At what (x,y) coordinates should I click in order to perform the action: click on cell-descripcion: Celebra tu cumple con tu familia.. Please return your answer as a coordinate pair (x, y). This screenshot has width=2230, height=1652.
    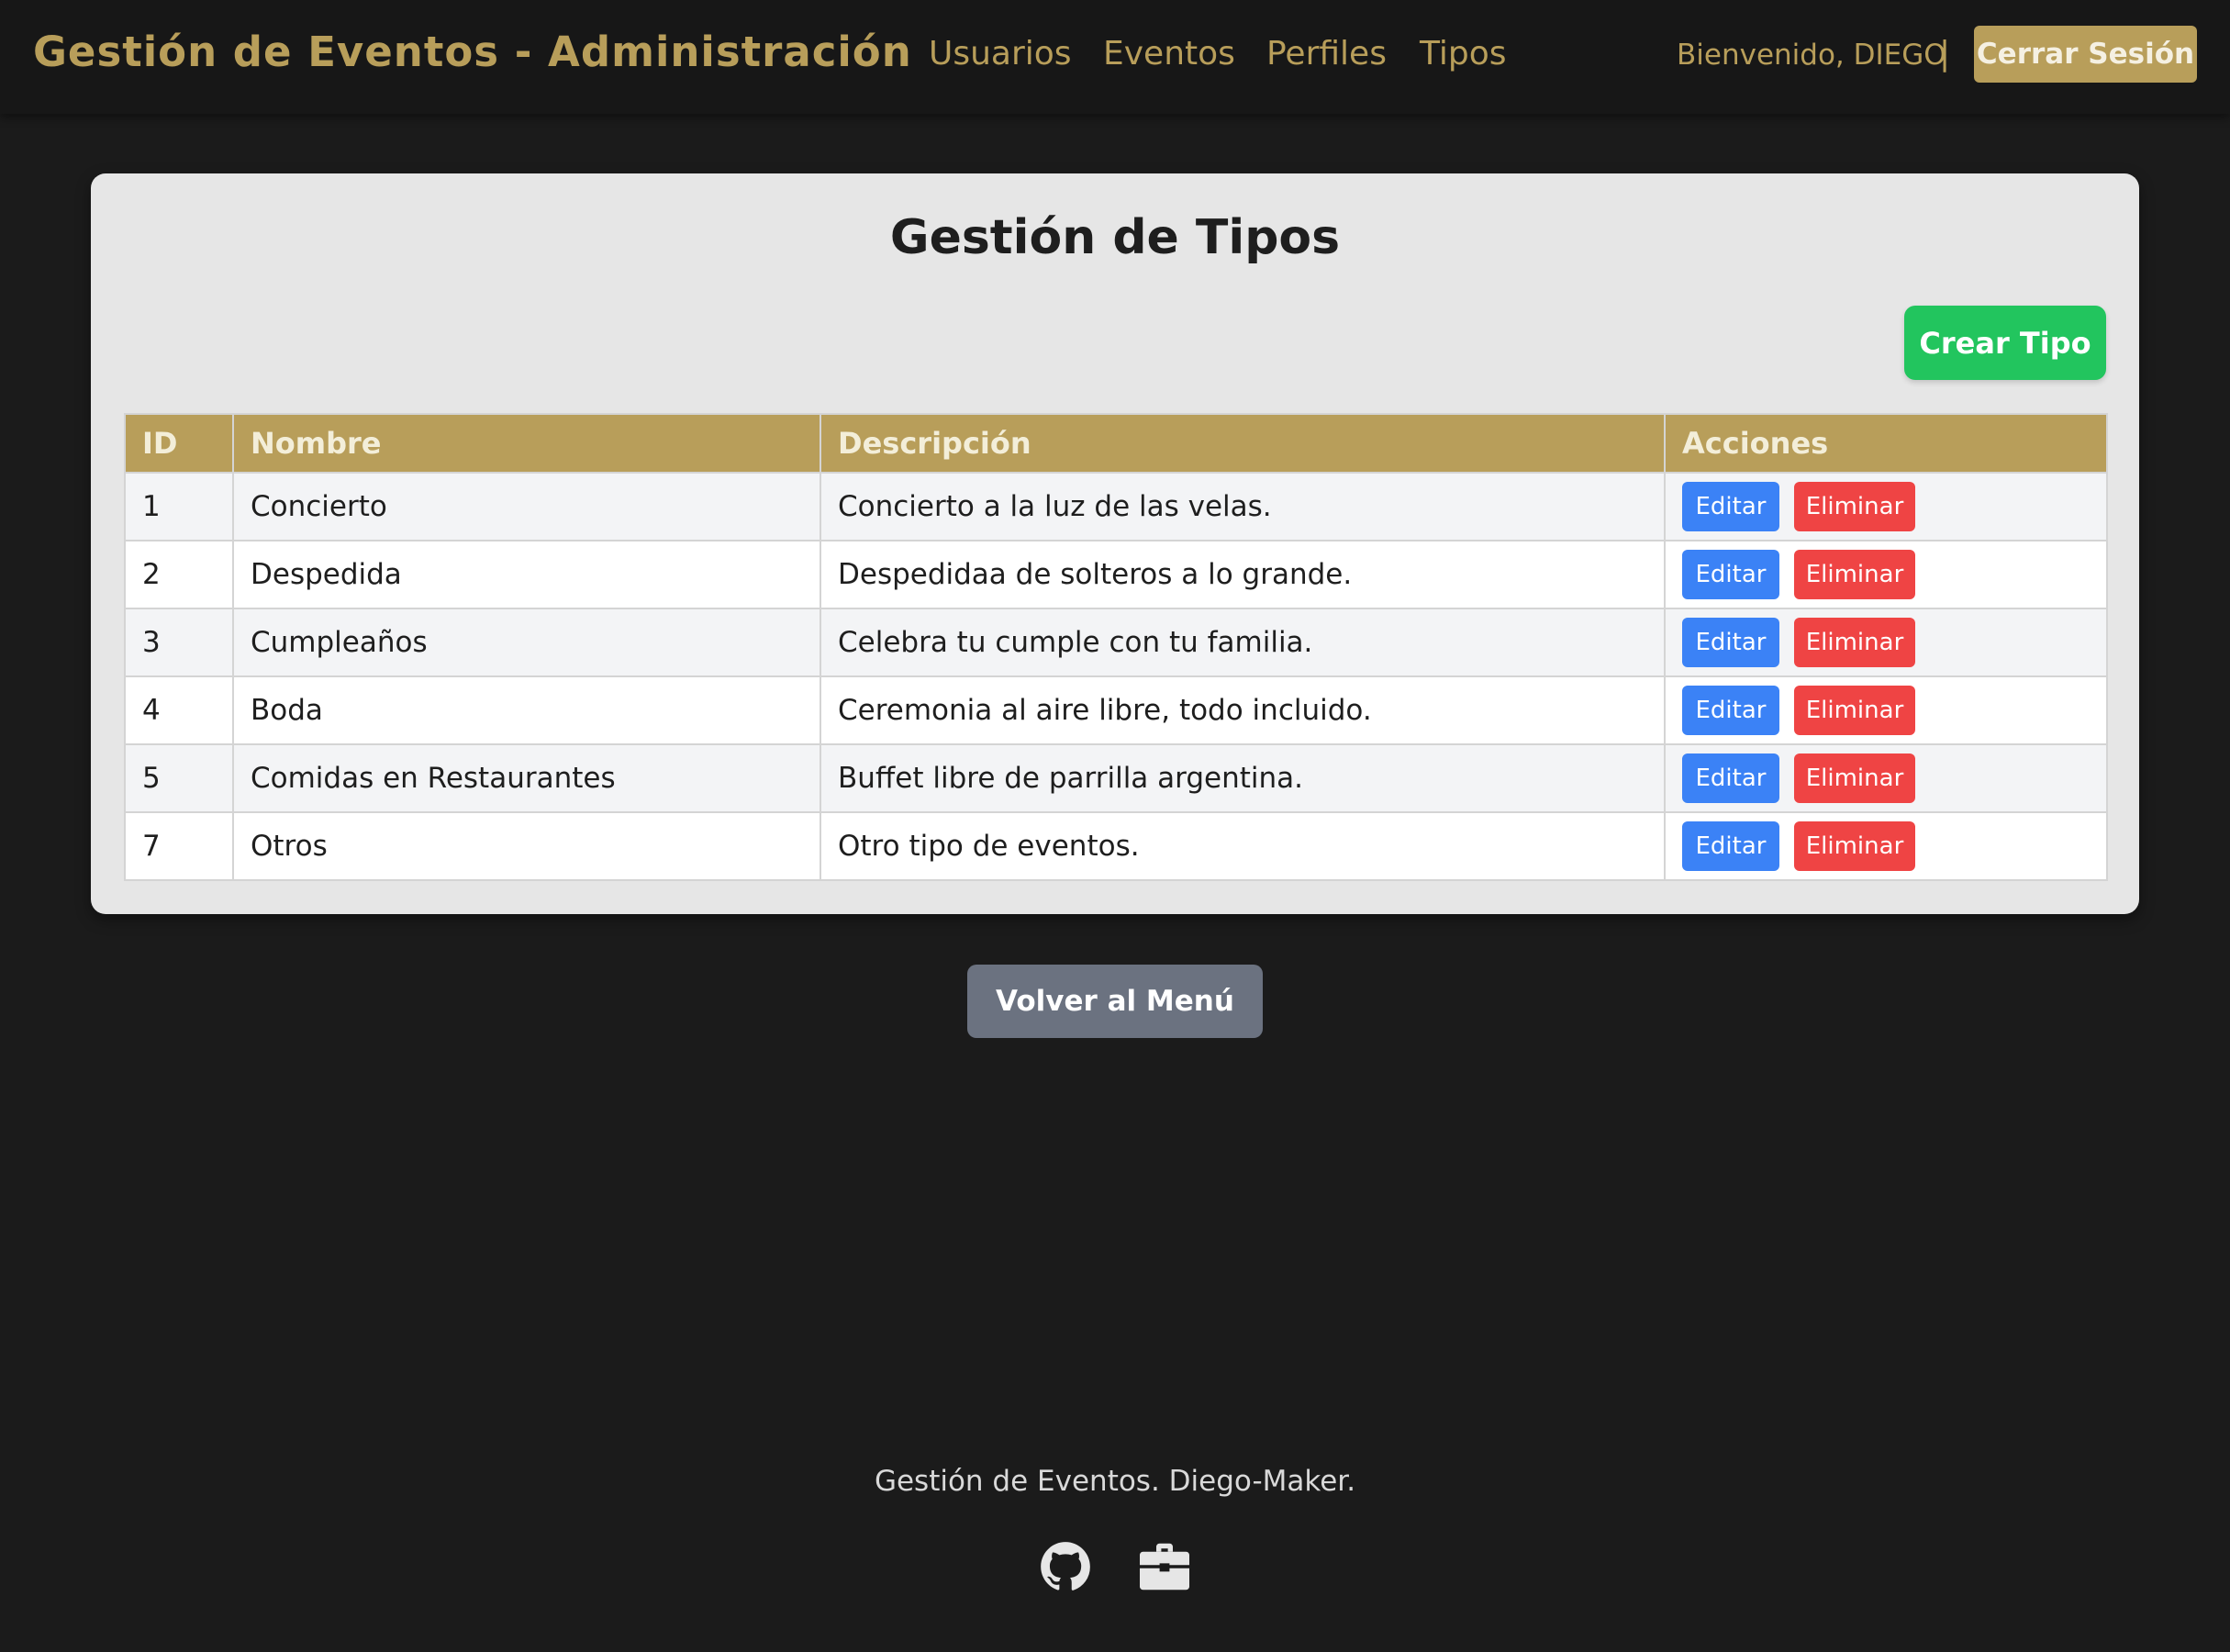
    Looking at the image, I should click on (1242, 642).